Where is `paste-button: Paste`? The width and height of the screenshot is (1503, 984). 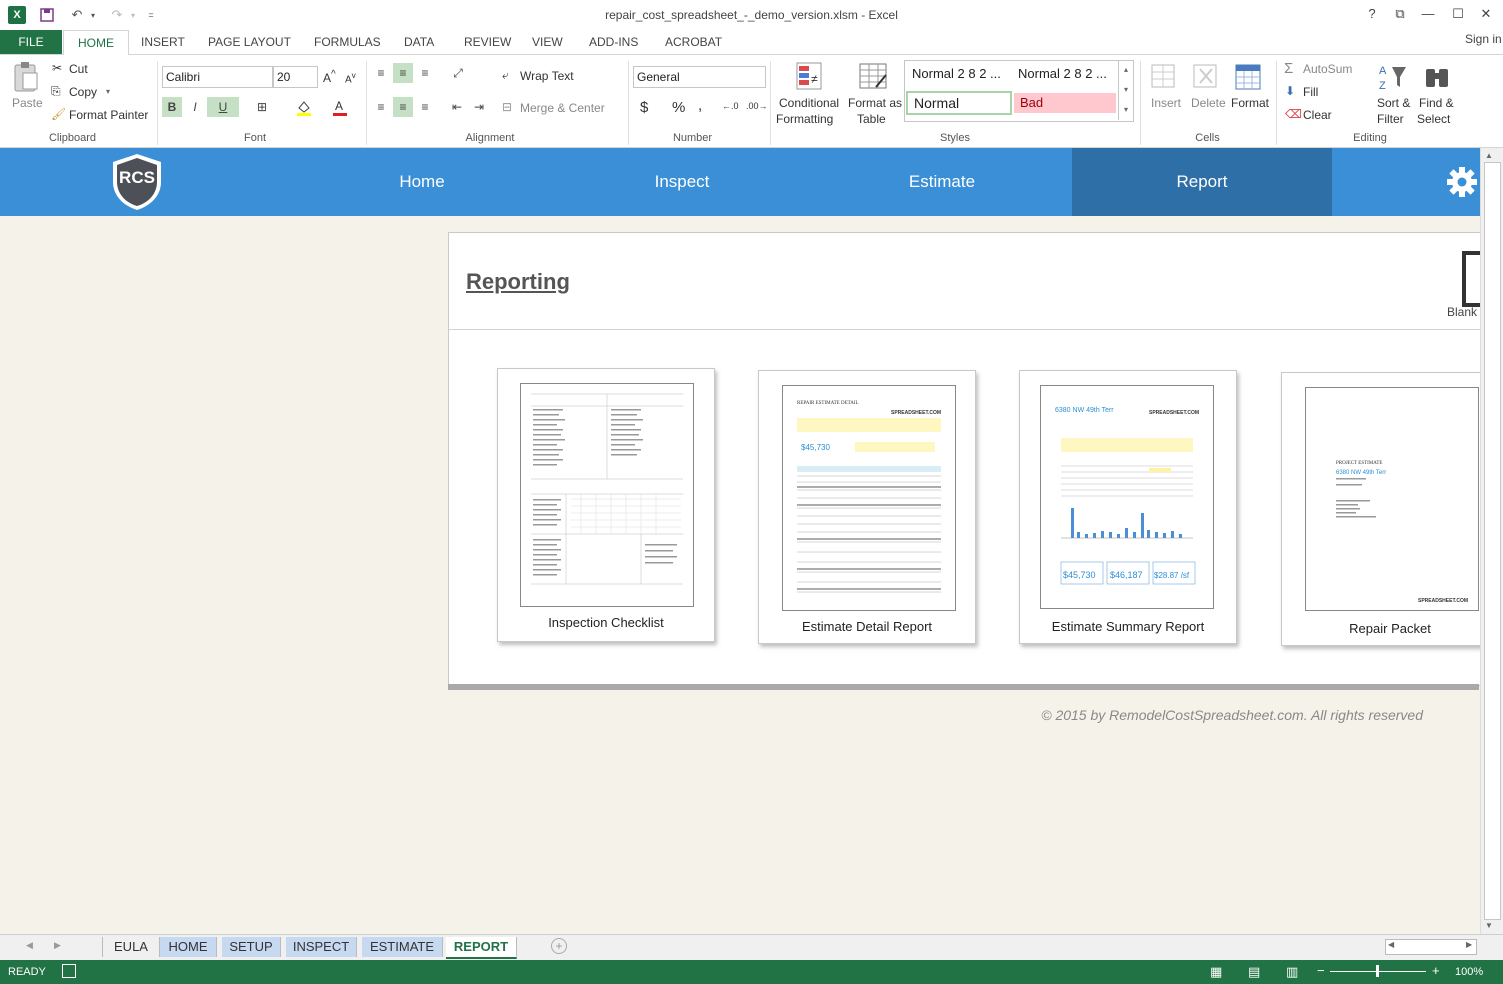 paste-button: Paste is located at coordinates (27, 103).